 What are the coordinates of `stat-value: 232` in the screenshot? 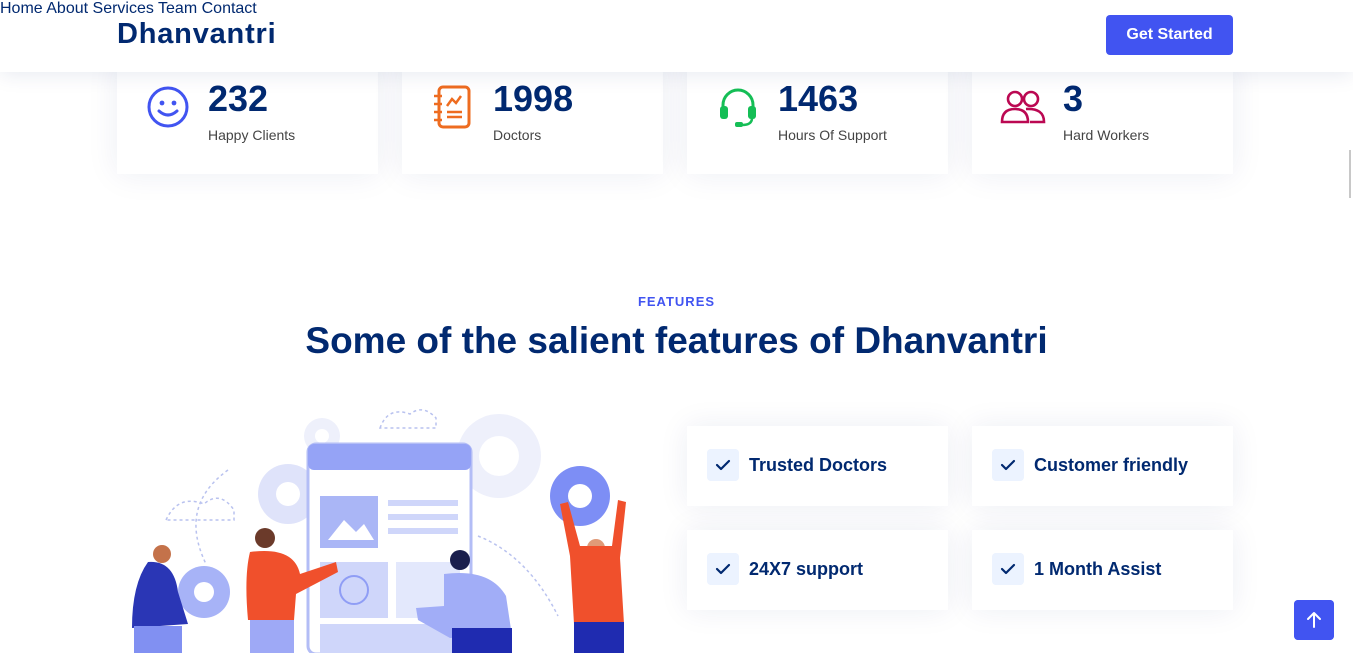 It's located at (238, 98).